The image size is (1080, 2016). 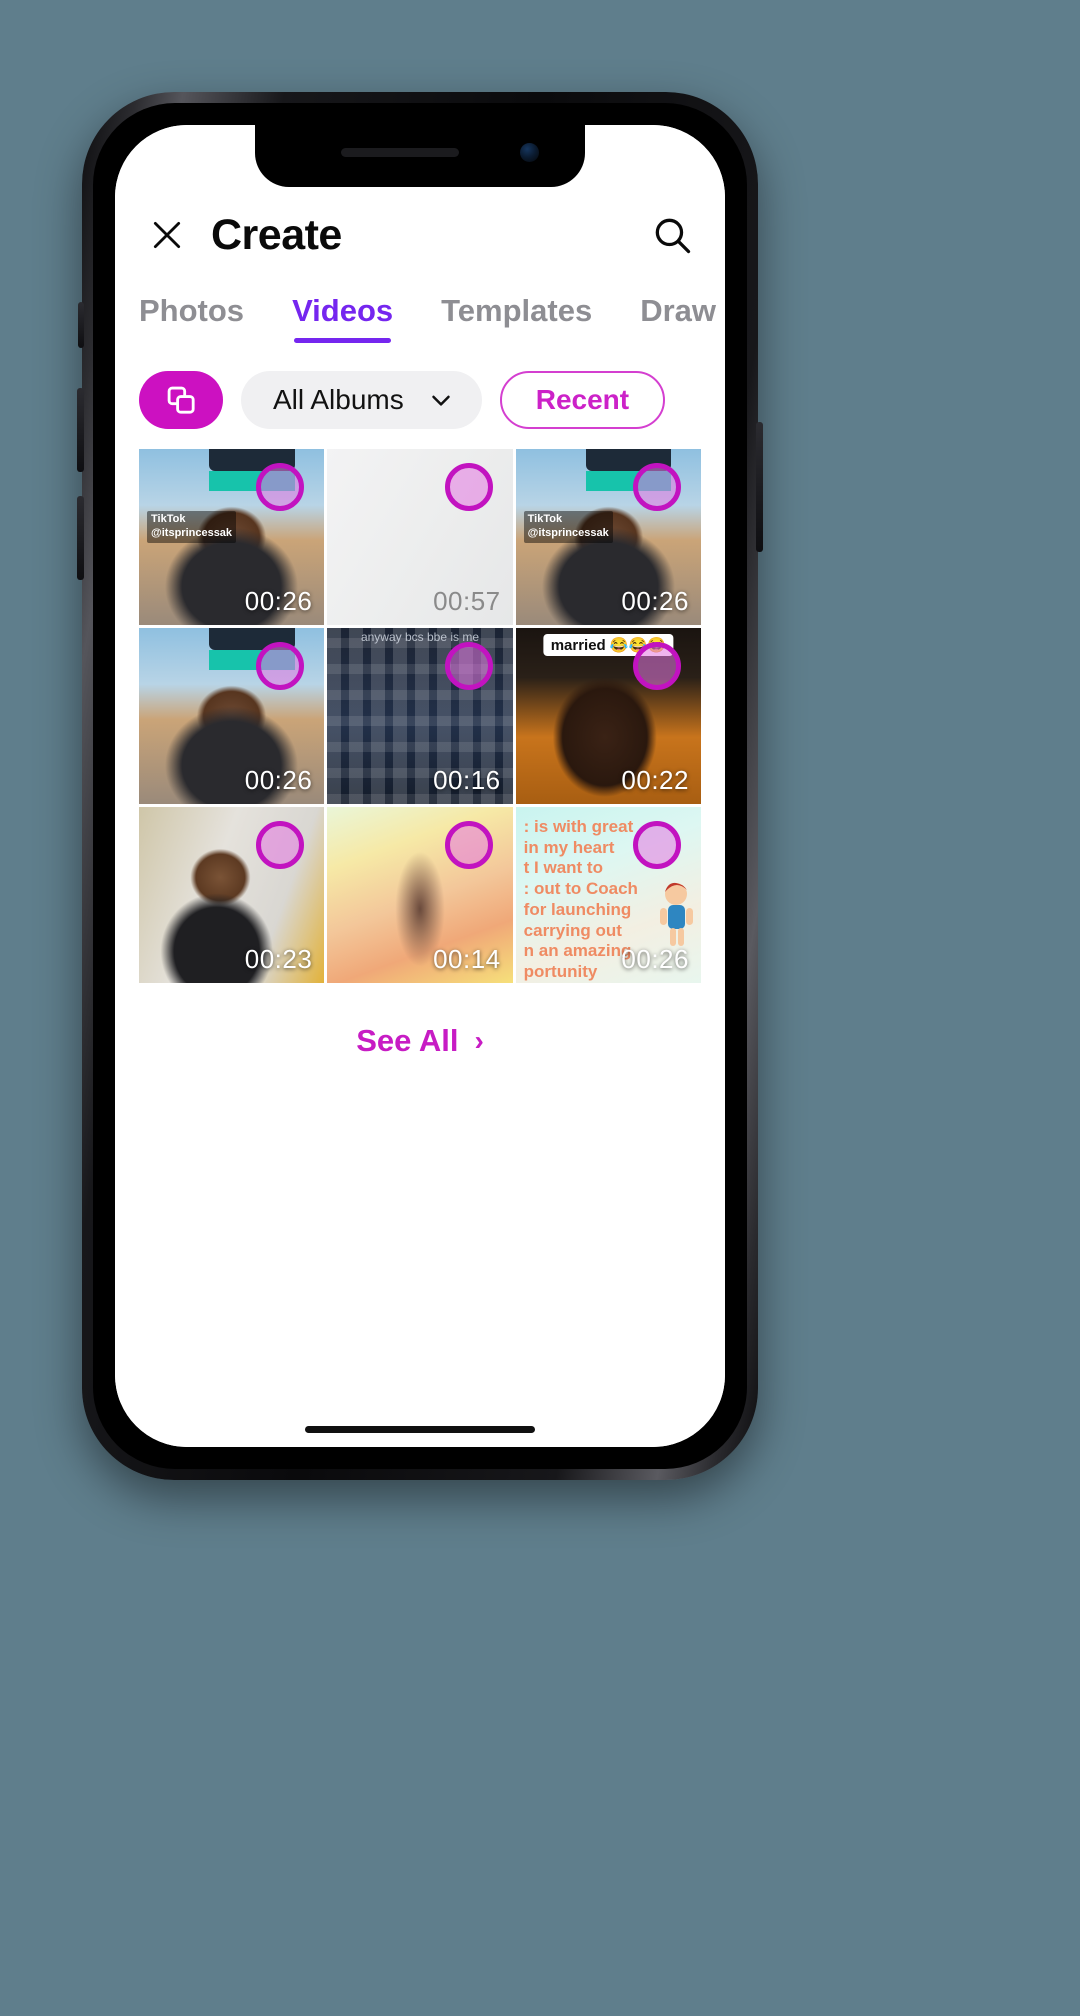 What do you see at coordinates (276, 234) in the screenshot?
I see `page-title: Create` at bounding box center [276, 234].